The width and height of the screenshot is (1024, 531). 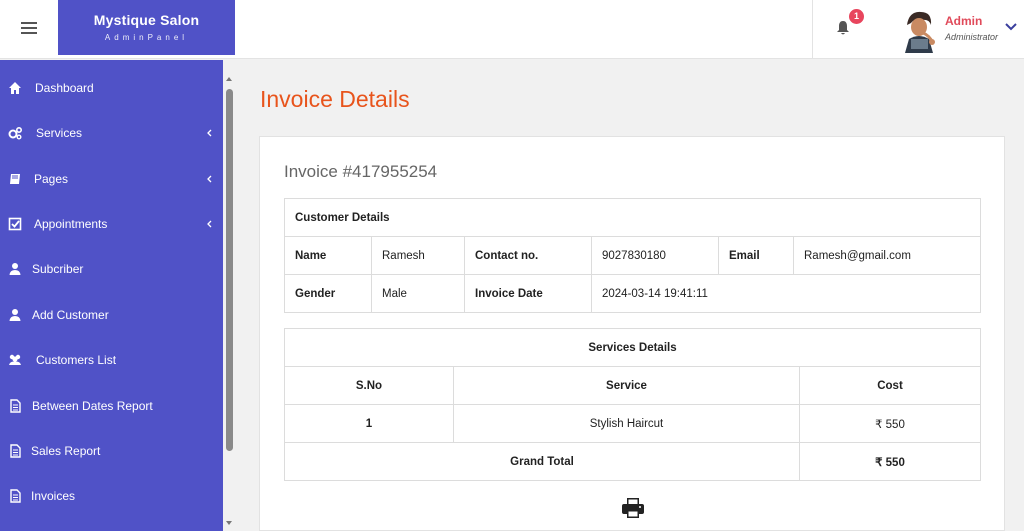 What do you see at coordinates (51, 178) in the screenshot?
I see `sidebar-item-label: Pages` at bounding box center [51, 178].